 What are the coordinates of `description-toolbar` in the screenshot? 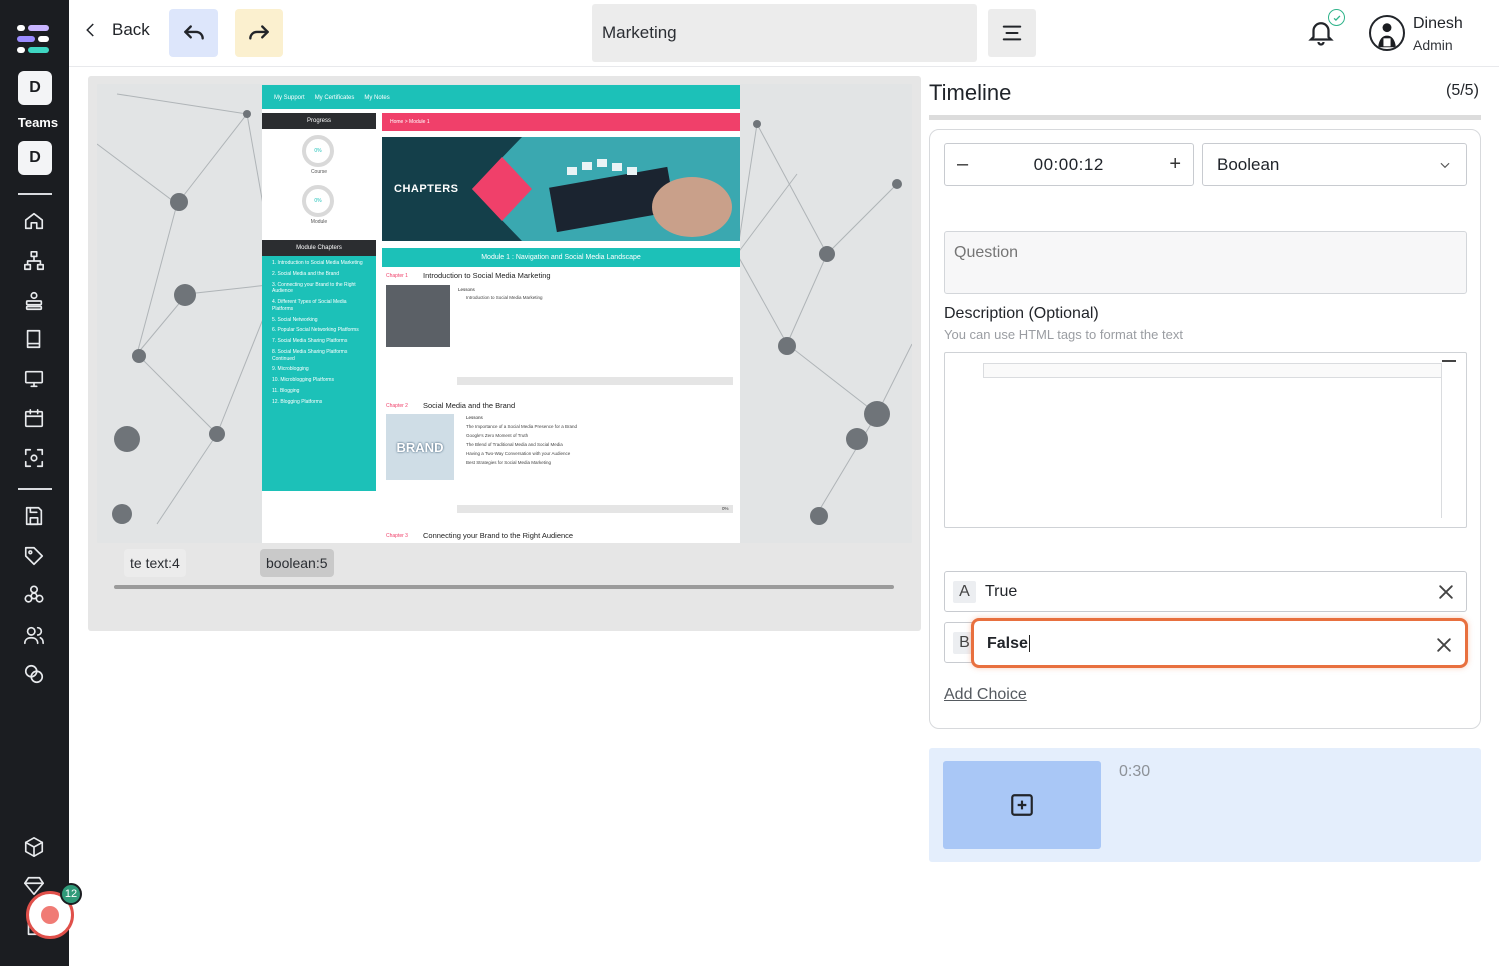 It's located at (1212, 370).